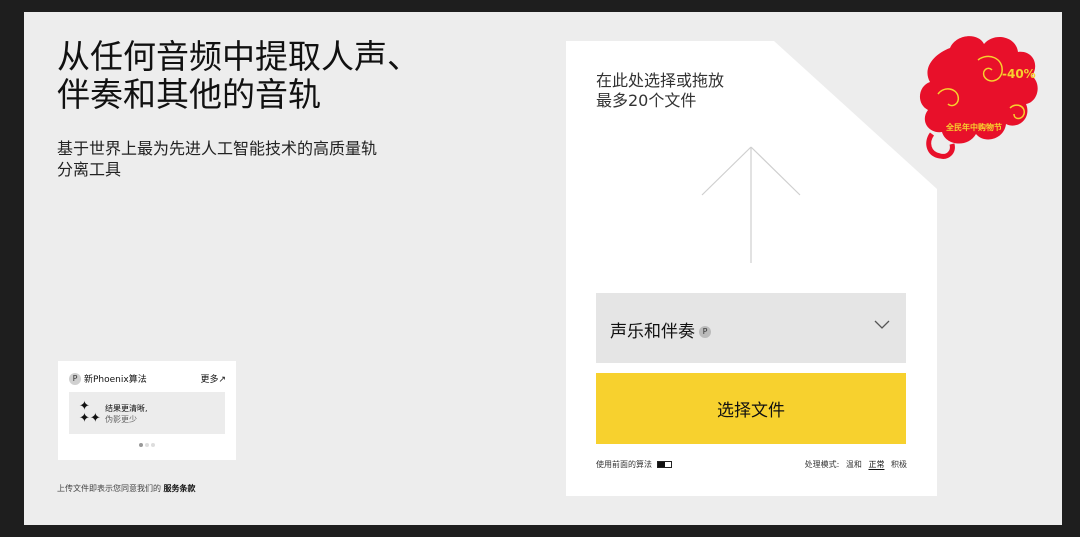 The image size is (1080, 537). What do you see at coordinates (899, 464) in the screenshot?
I see `mode-option-aggressive: 积极` at bounding box center [899, 464].